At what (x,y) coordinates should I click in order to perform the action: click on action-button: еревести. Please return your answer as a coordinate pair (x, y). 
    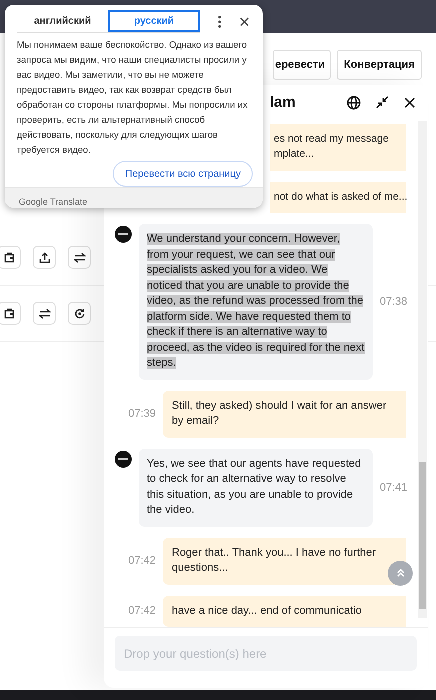
    Looking at the image, I should click on (302, 65).